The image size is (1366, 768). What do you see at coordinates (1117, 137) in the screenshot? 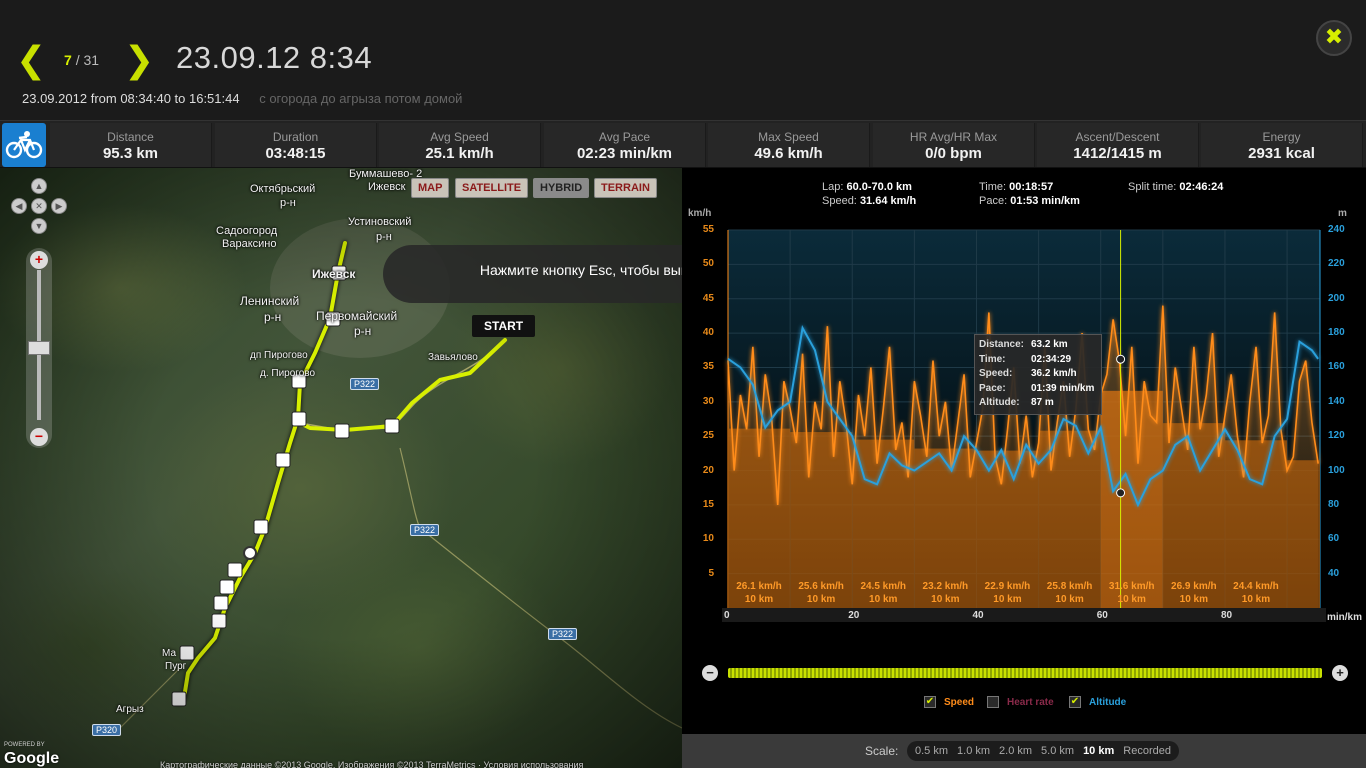
I see `stat-label: Ascent/Descent` at bounding box center [1117, 137].